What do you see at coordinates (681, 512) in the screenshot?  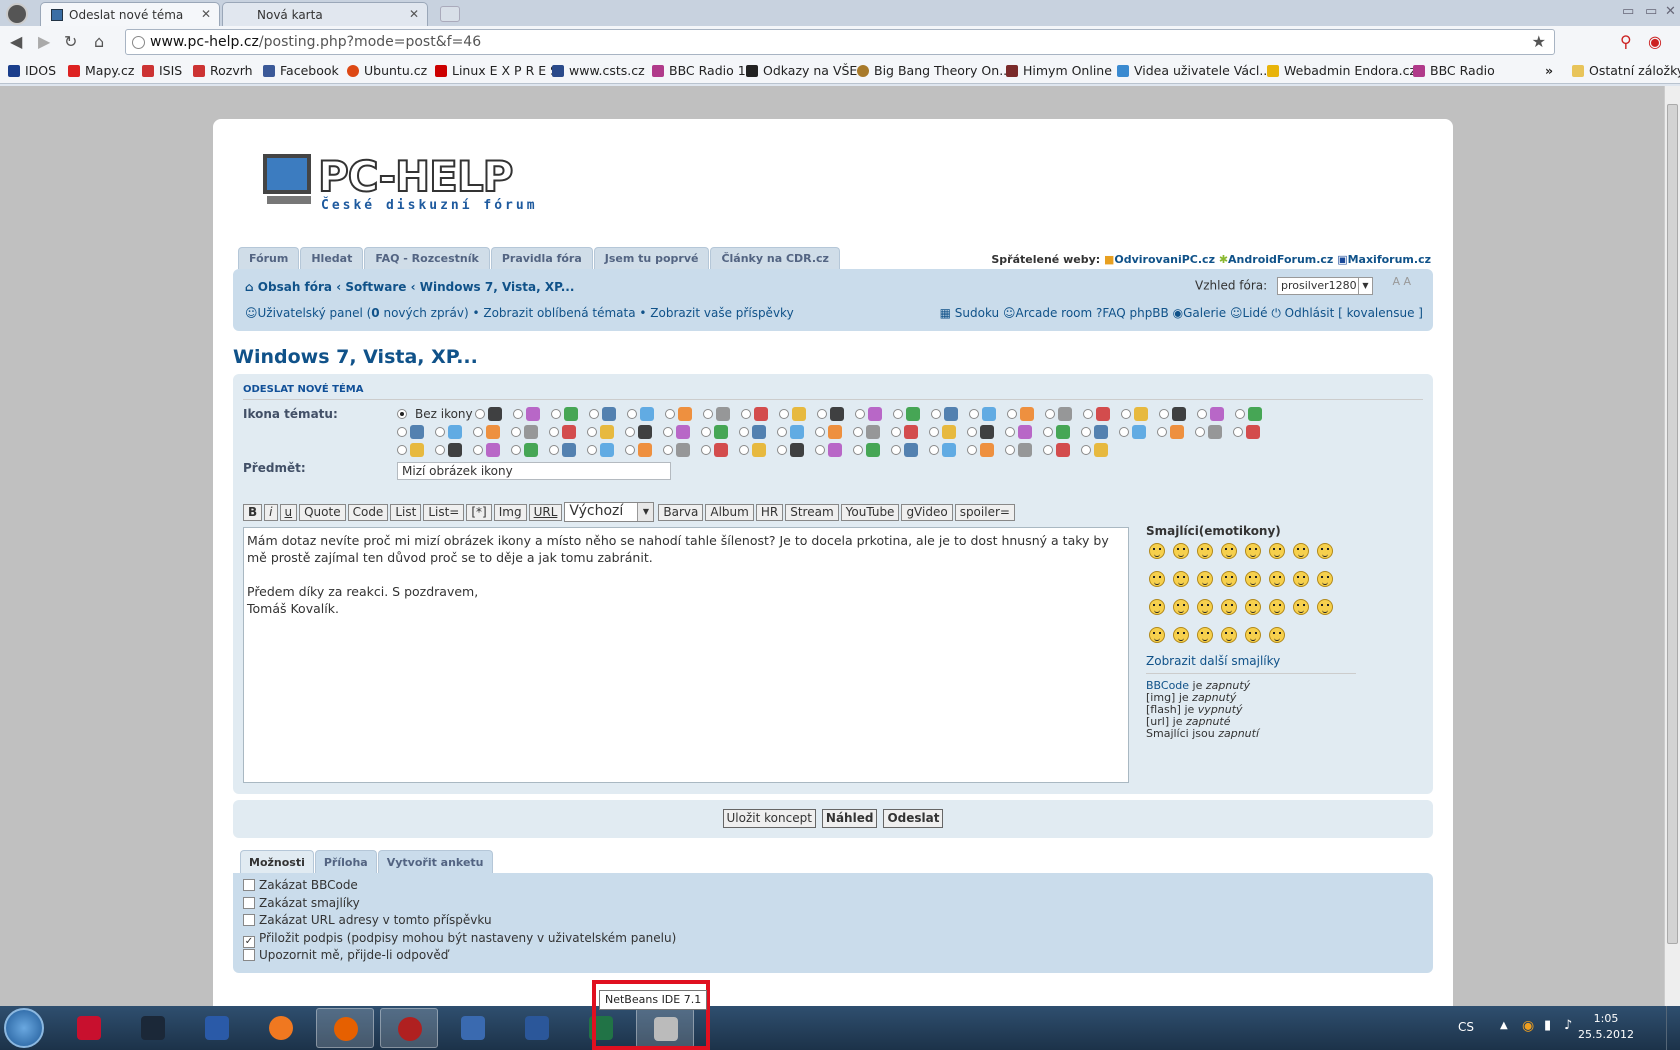 I see `color-button: Barva` at bounding box center [681, 512].